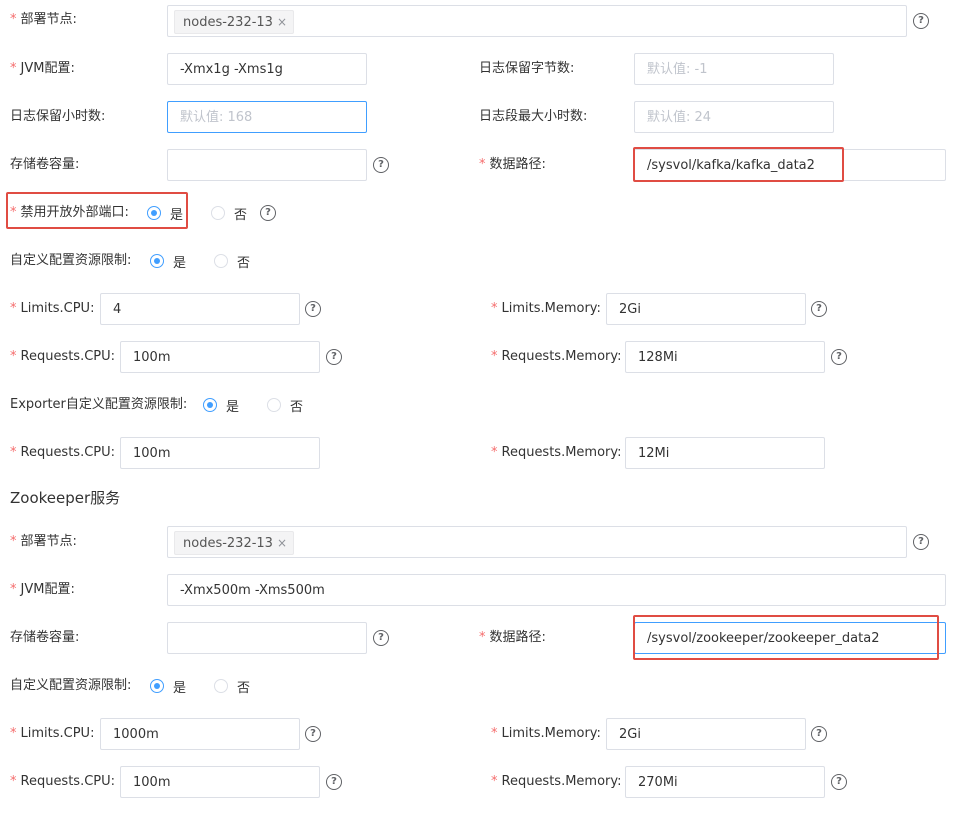 The width and height of the screenshot is (971, 823). What do you see at coordinates (62, 357) in the screenshot?
I see `requests-cpu-label: * Requests.CPU:` at bounding box center [62, 357].